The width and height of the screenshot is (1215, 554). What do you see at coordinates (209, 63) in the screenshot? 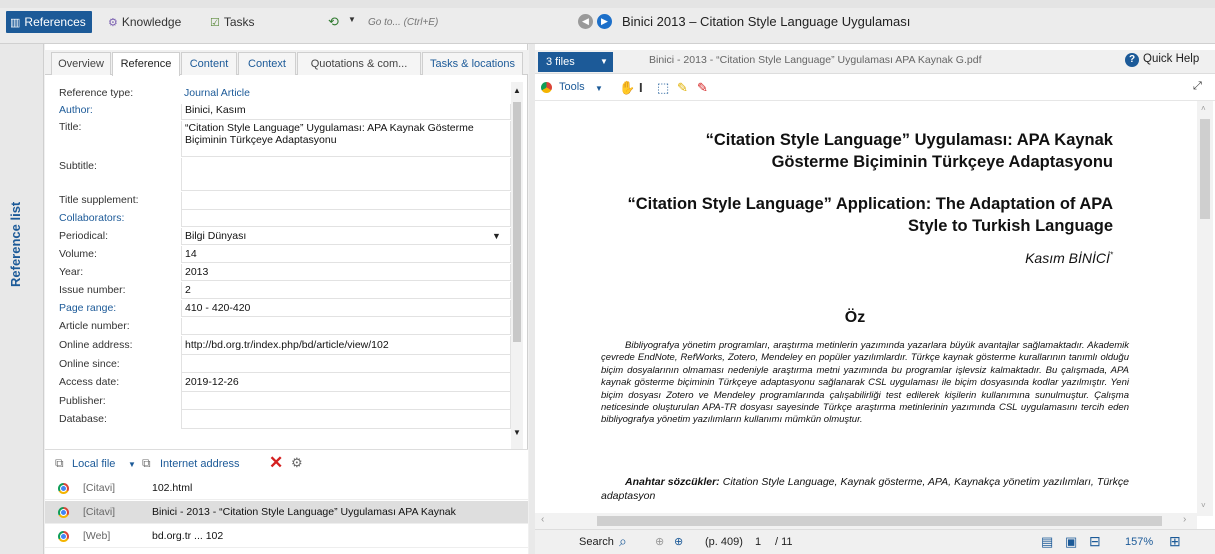
I see `tab-content: Content` at bounding box center [209, 63].